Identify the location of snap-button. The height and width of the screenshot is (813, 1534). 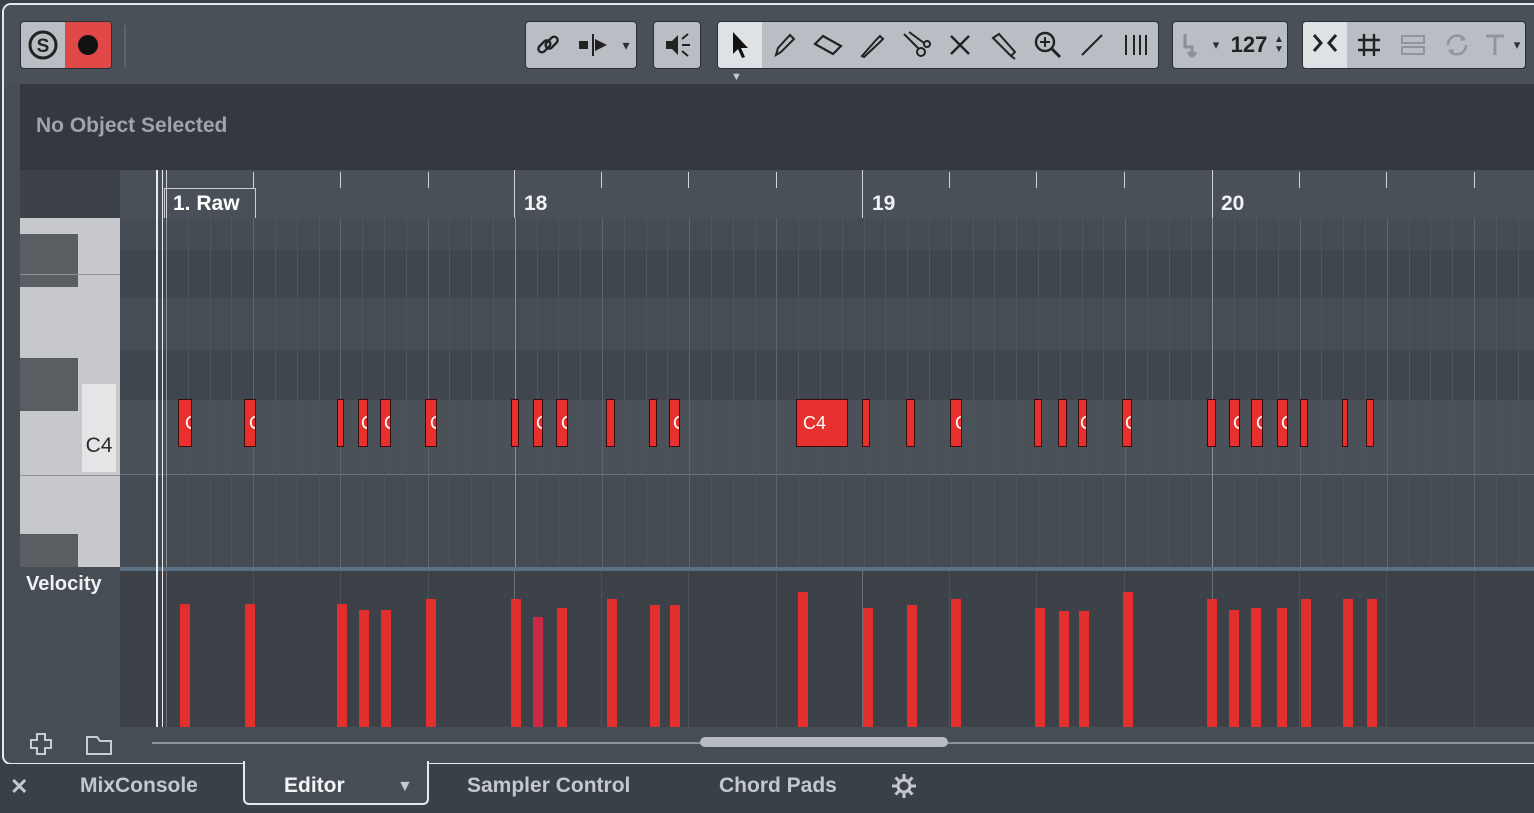
(1325, 45).